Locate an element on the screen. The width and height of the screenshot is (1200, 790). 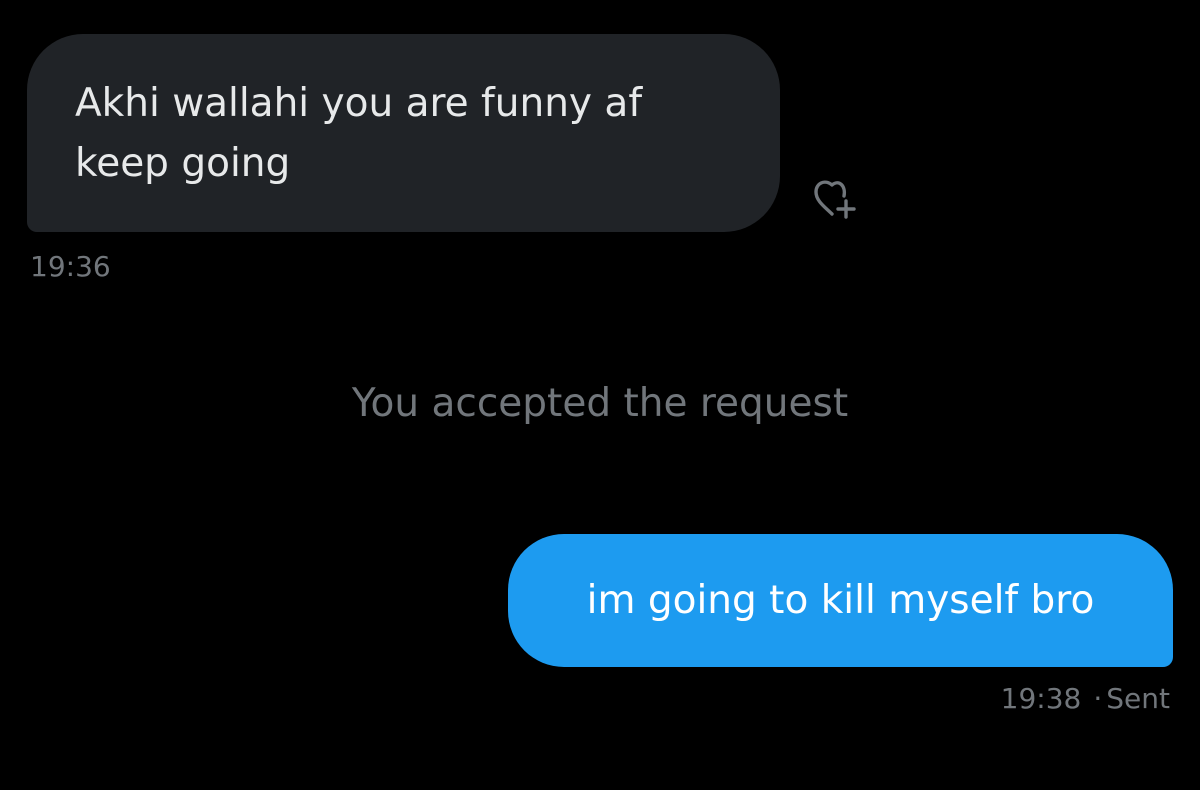
outgoing-message-bubble: im going to kill myself bro is located at coordinates (840, 600).